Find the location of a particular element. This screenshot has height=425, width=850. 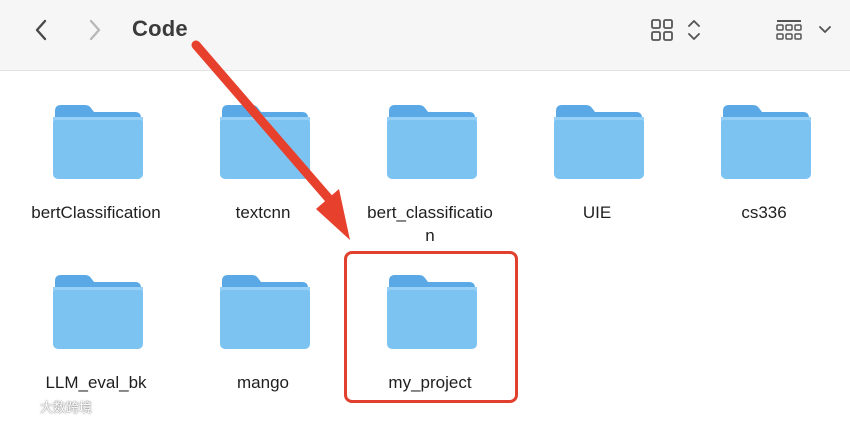

folder-label: LLM_eval_bk is located at coordinates (96, 382).